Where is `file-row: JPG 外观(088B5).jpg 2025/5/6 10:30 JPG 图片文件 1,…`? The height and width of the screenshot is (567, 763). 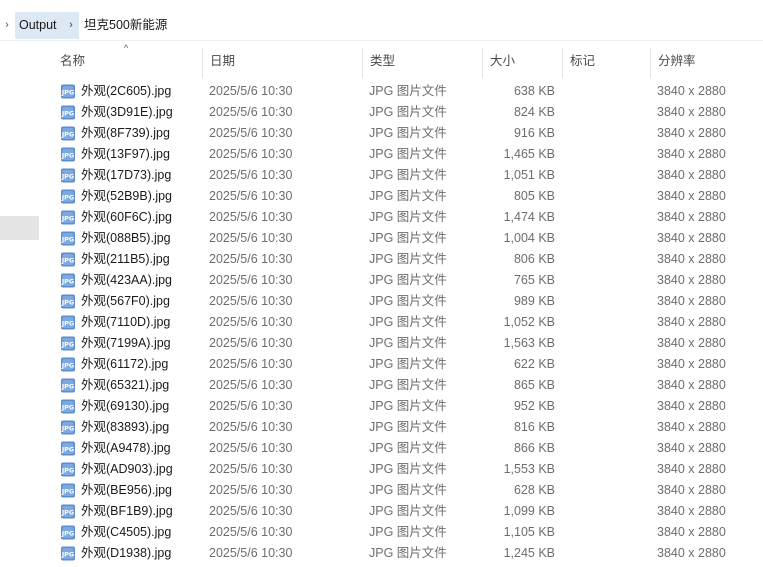 file-row: JPG 外观(088B5).jpg 2025/5/6 10:30 JPG 图片文件 1,… is located at coordinates (403, 238).